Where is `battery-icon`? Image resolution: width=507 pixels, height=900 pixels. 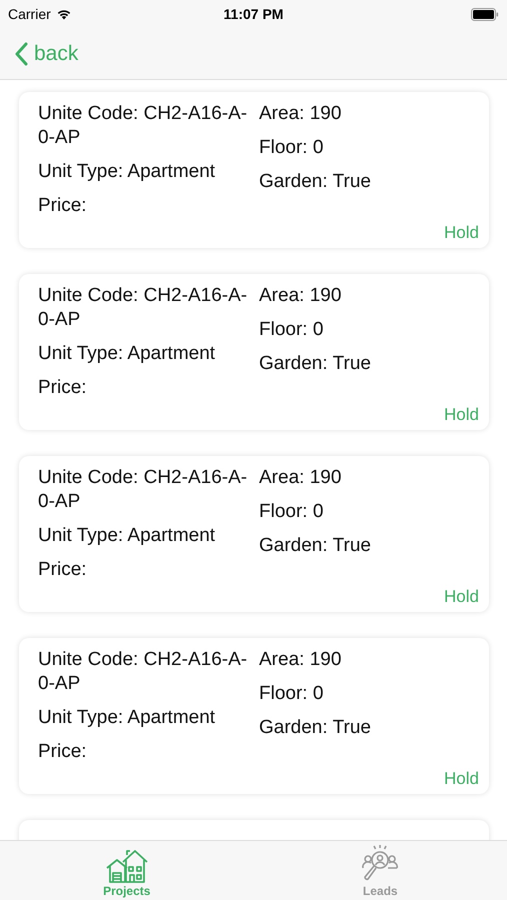 battery-icon is located at coordinates (485, 14).